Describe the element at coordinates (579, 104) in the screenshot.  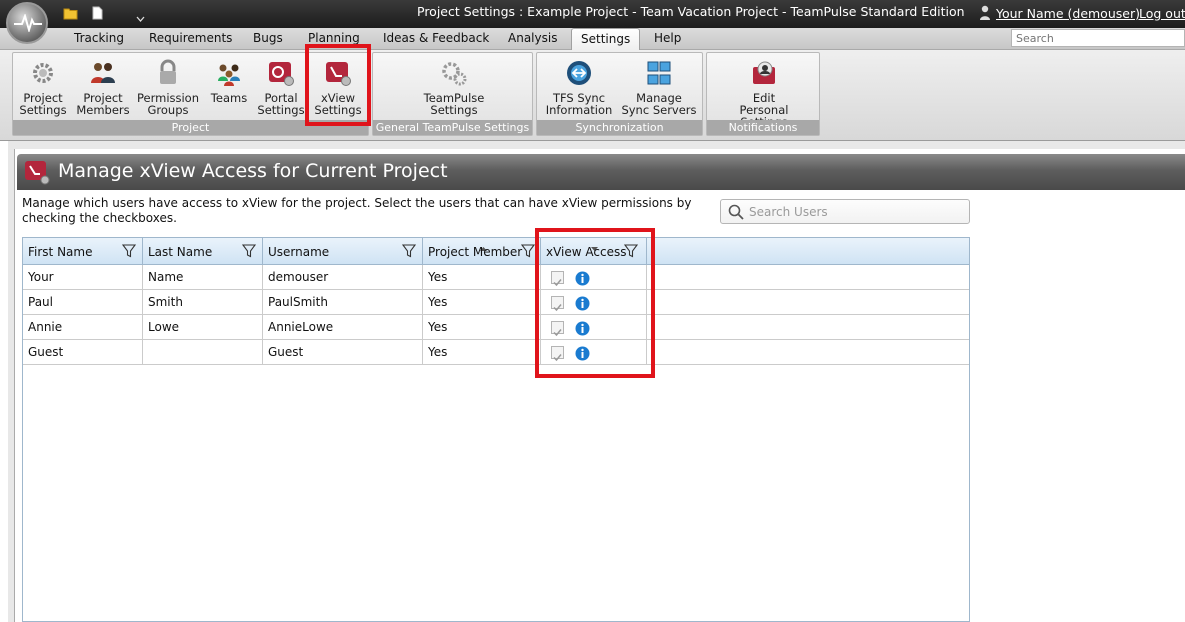
I see `tfs-sync-information-label: TFS Sync Information` at that location.